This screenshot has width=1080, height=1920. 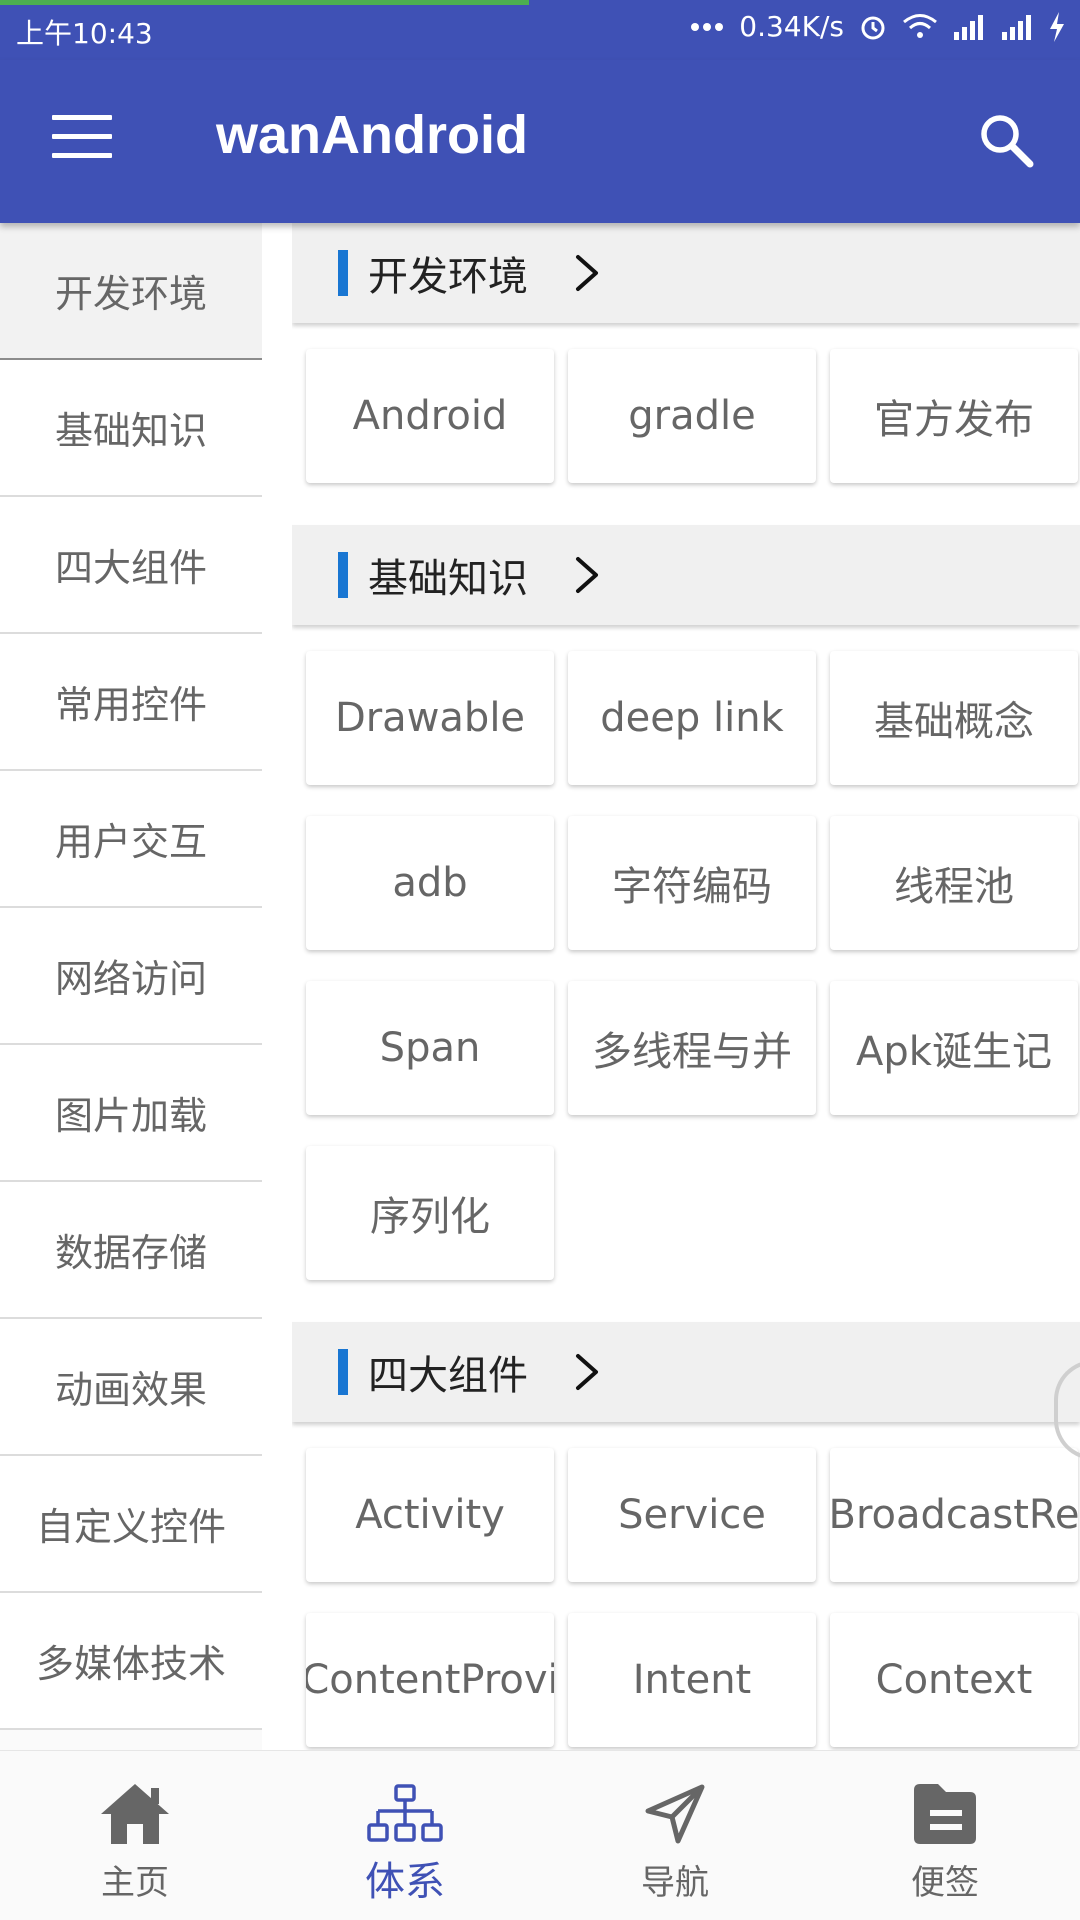 What do you see at coordinates (131, 428) in the screenshot?
I see `category-item: 基础知识` at bounding box center [131, 428].